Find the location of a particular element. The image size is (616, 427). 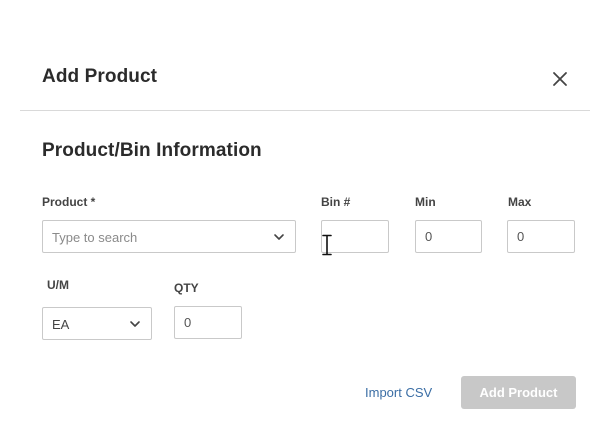

header-divider is located at coordinates (305, 110).